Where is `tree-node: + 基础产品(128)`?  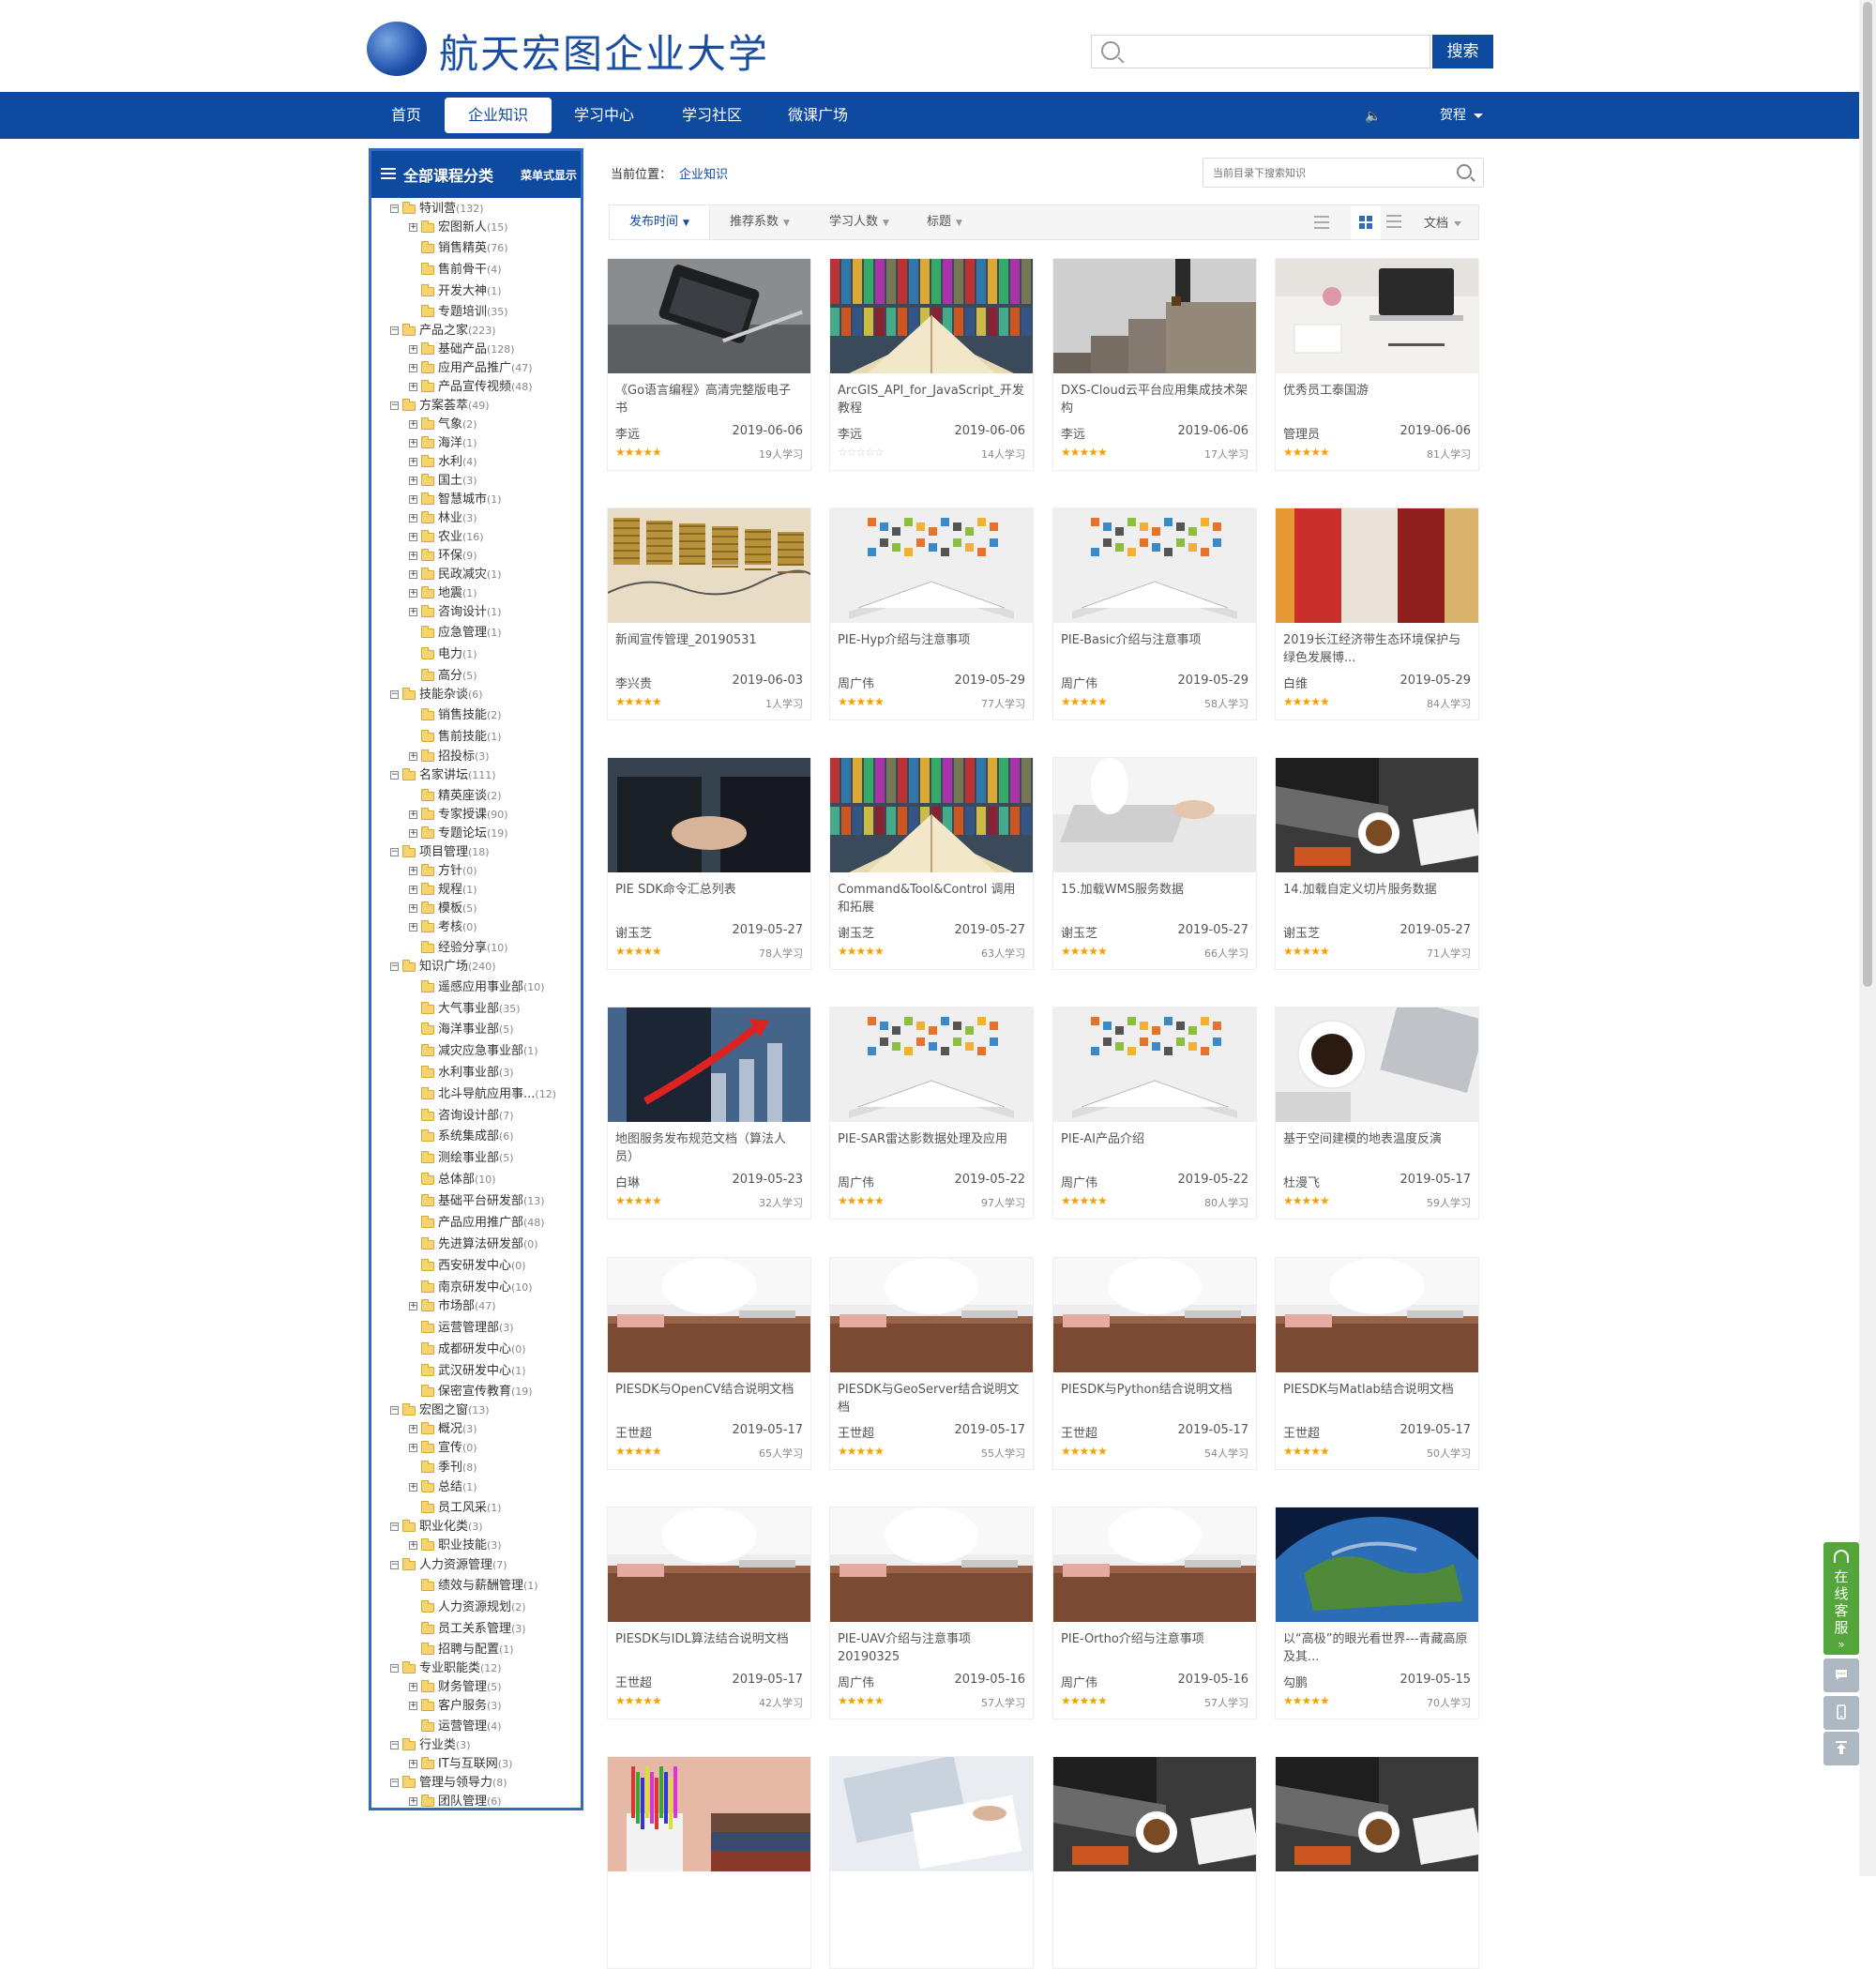 tree-node: + 基础产品(128) is located at coordinates (462, 350).